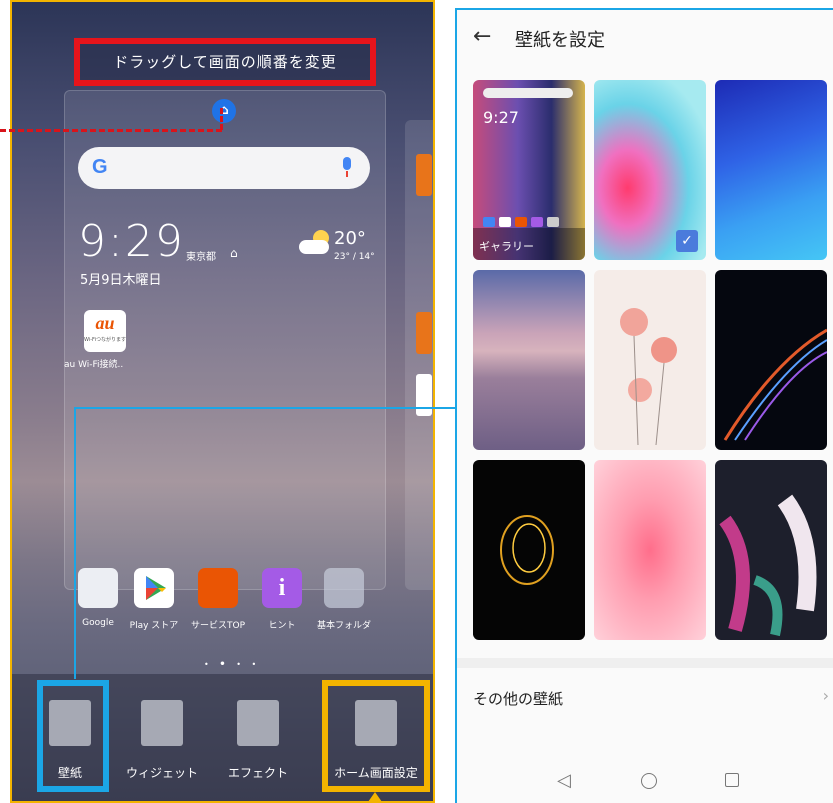  I want to click on nav-back-icon: ◁, so click(564, 780).